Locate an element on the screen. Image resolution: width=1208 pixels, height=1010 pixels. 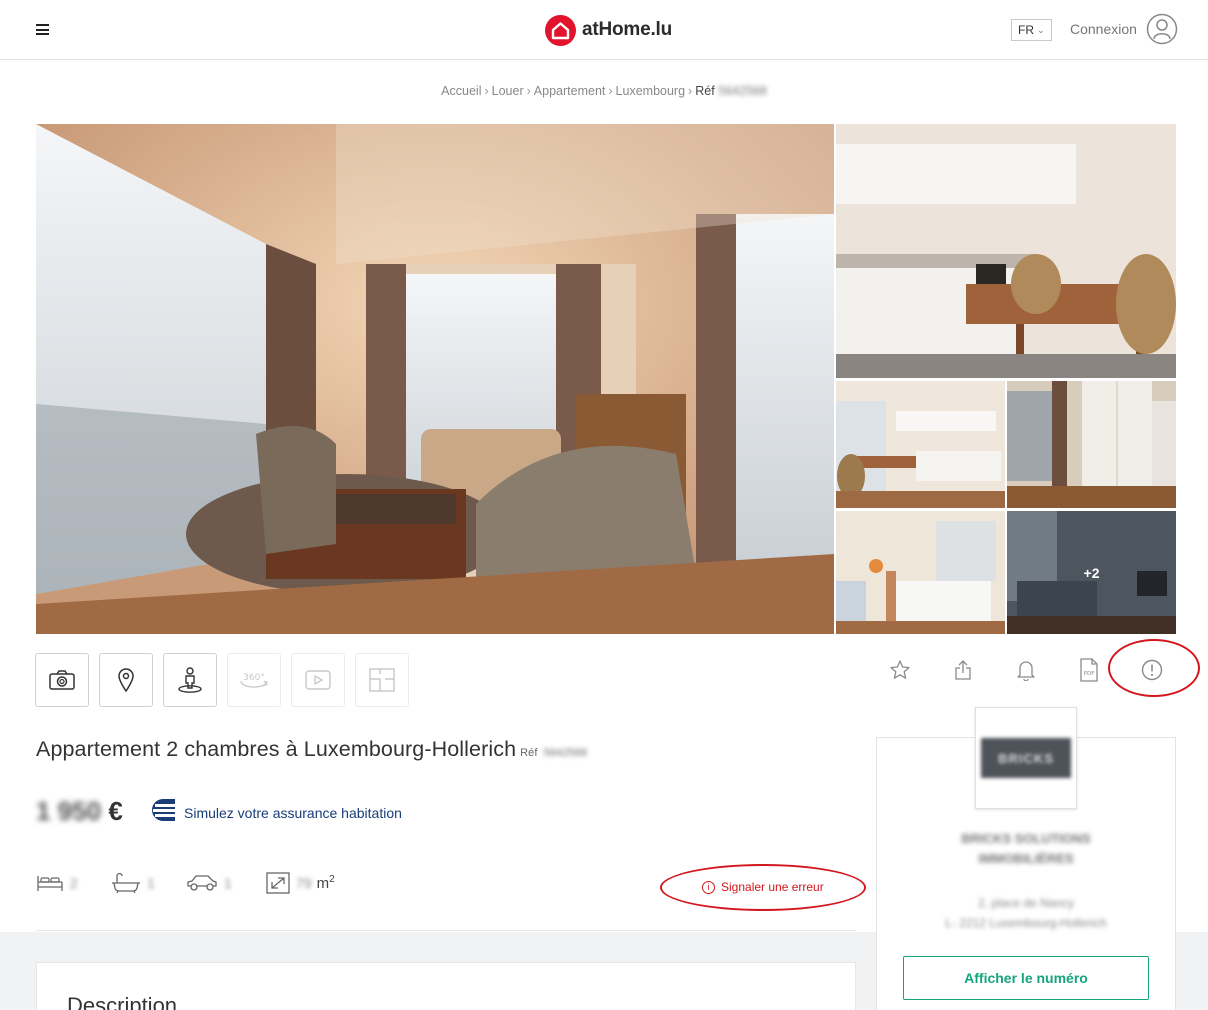
site-header: atHome.lu FR ⌄ Connexion is located at coordinates (604, 30).